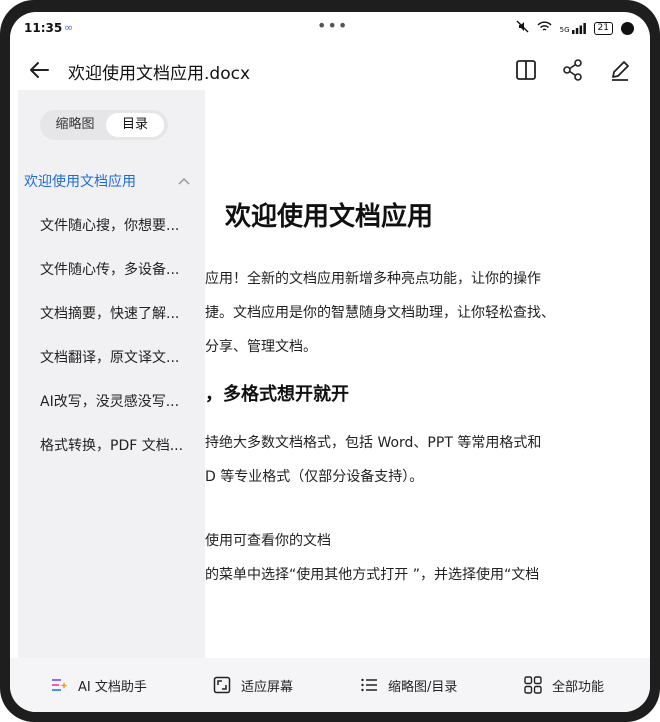  I want to click on toc-item-selected: 欢迎使用文档应用, so click(111, 182).